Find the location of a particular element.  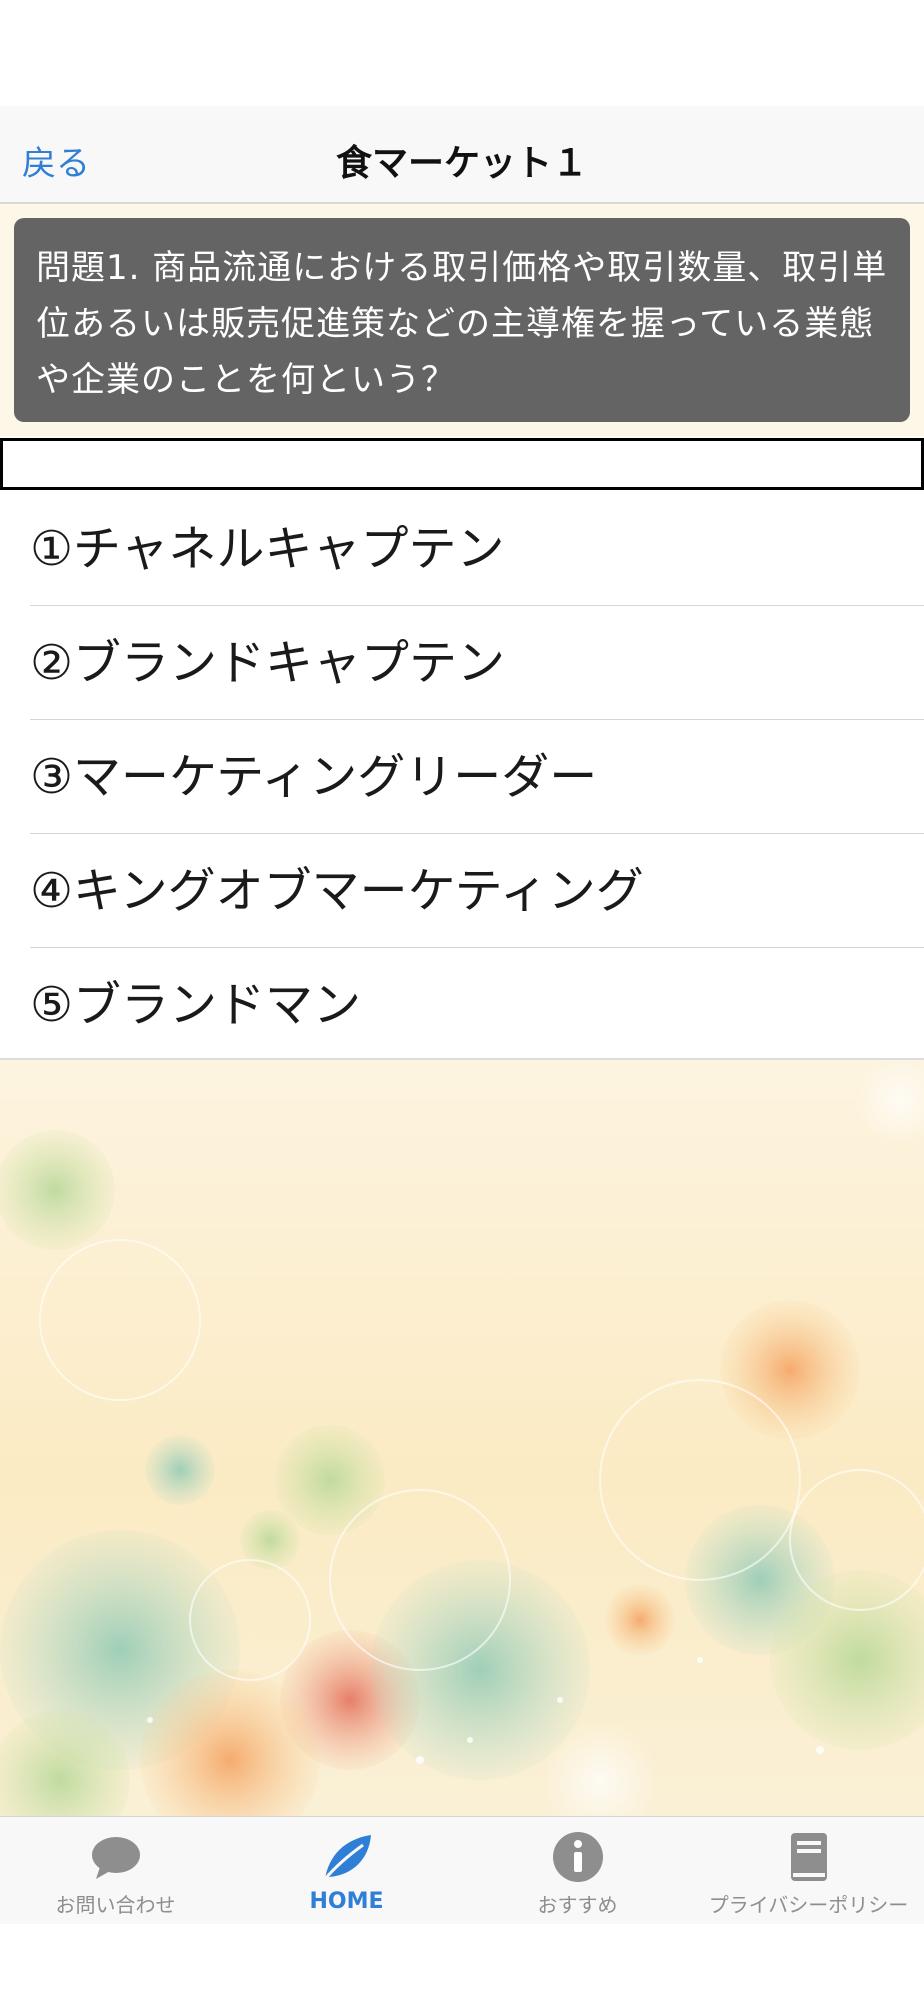

tab-contact: お問い合わせ is located at coordinates (115, 1870).